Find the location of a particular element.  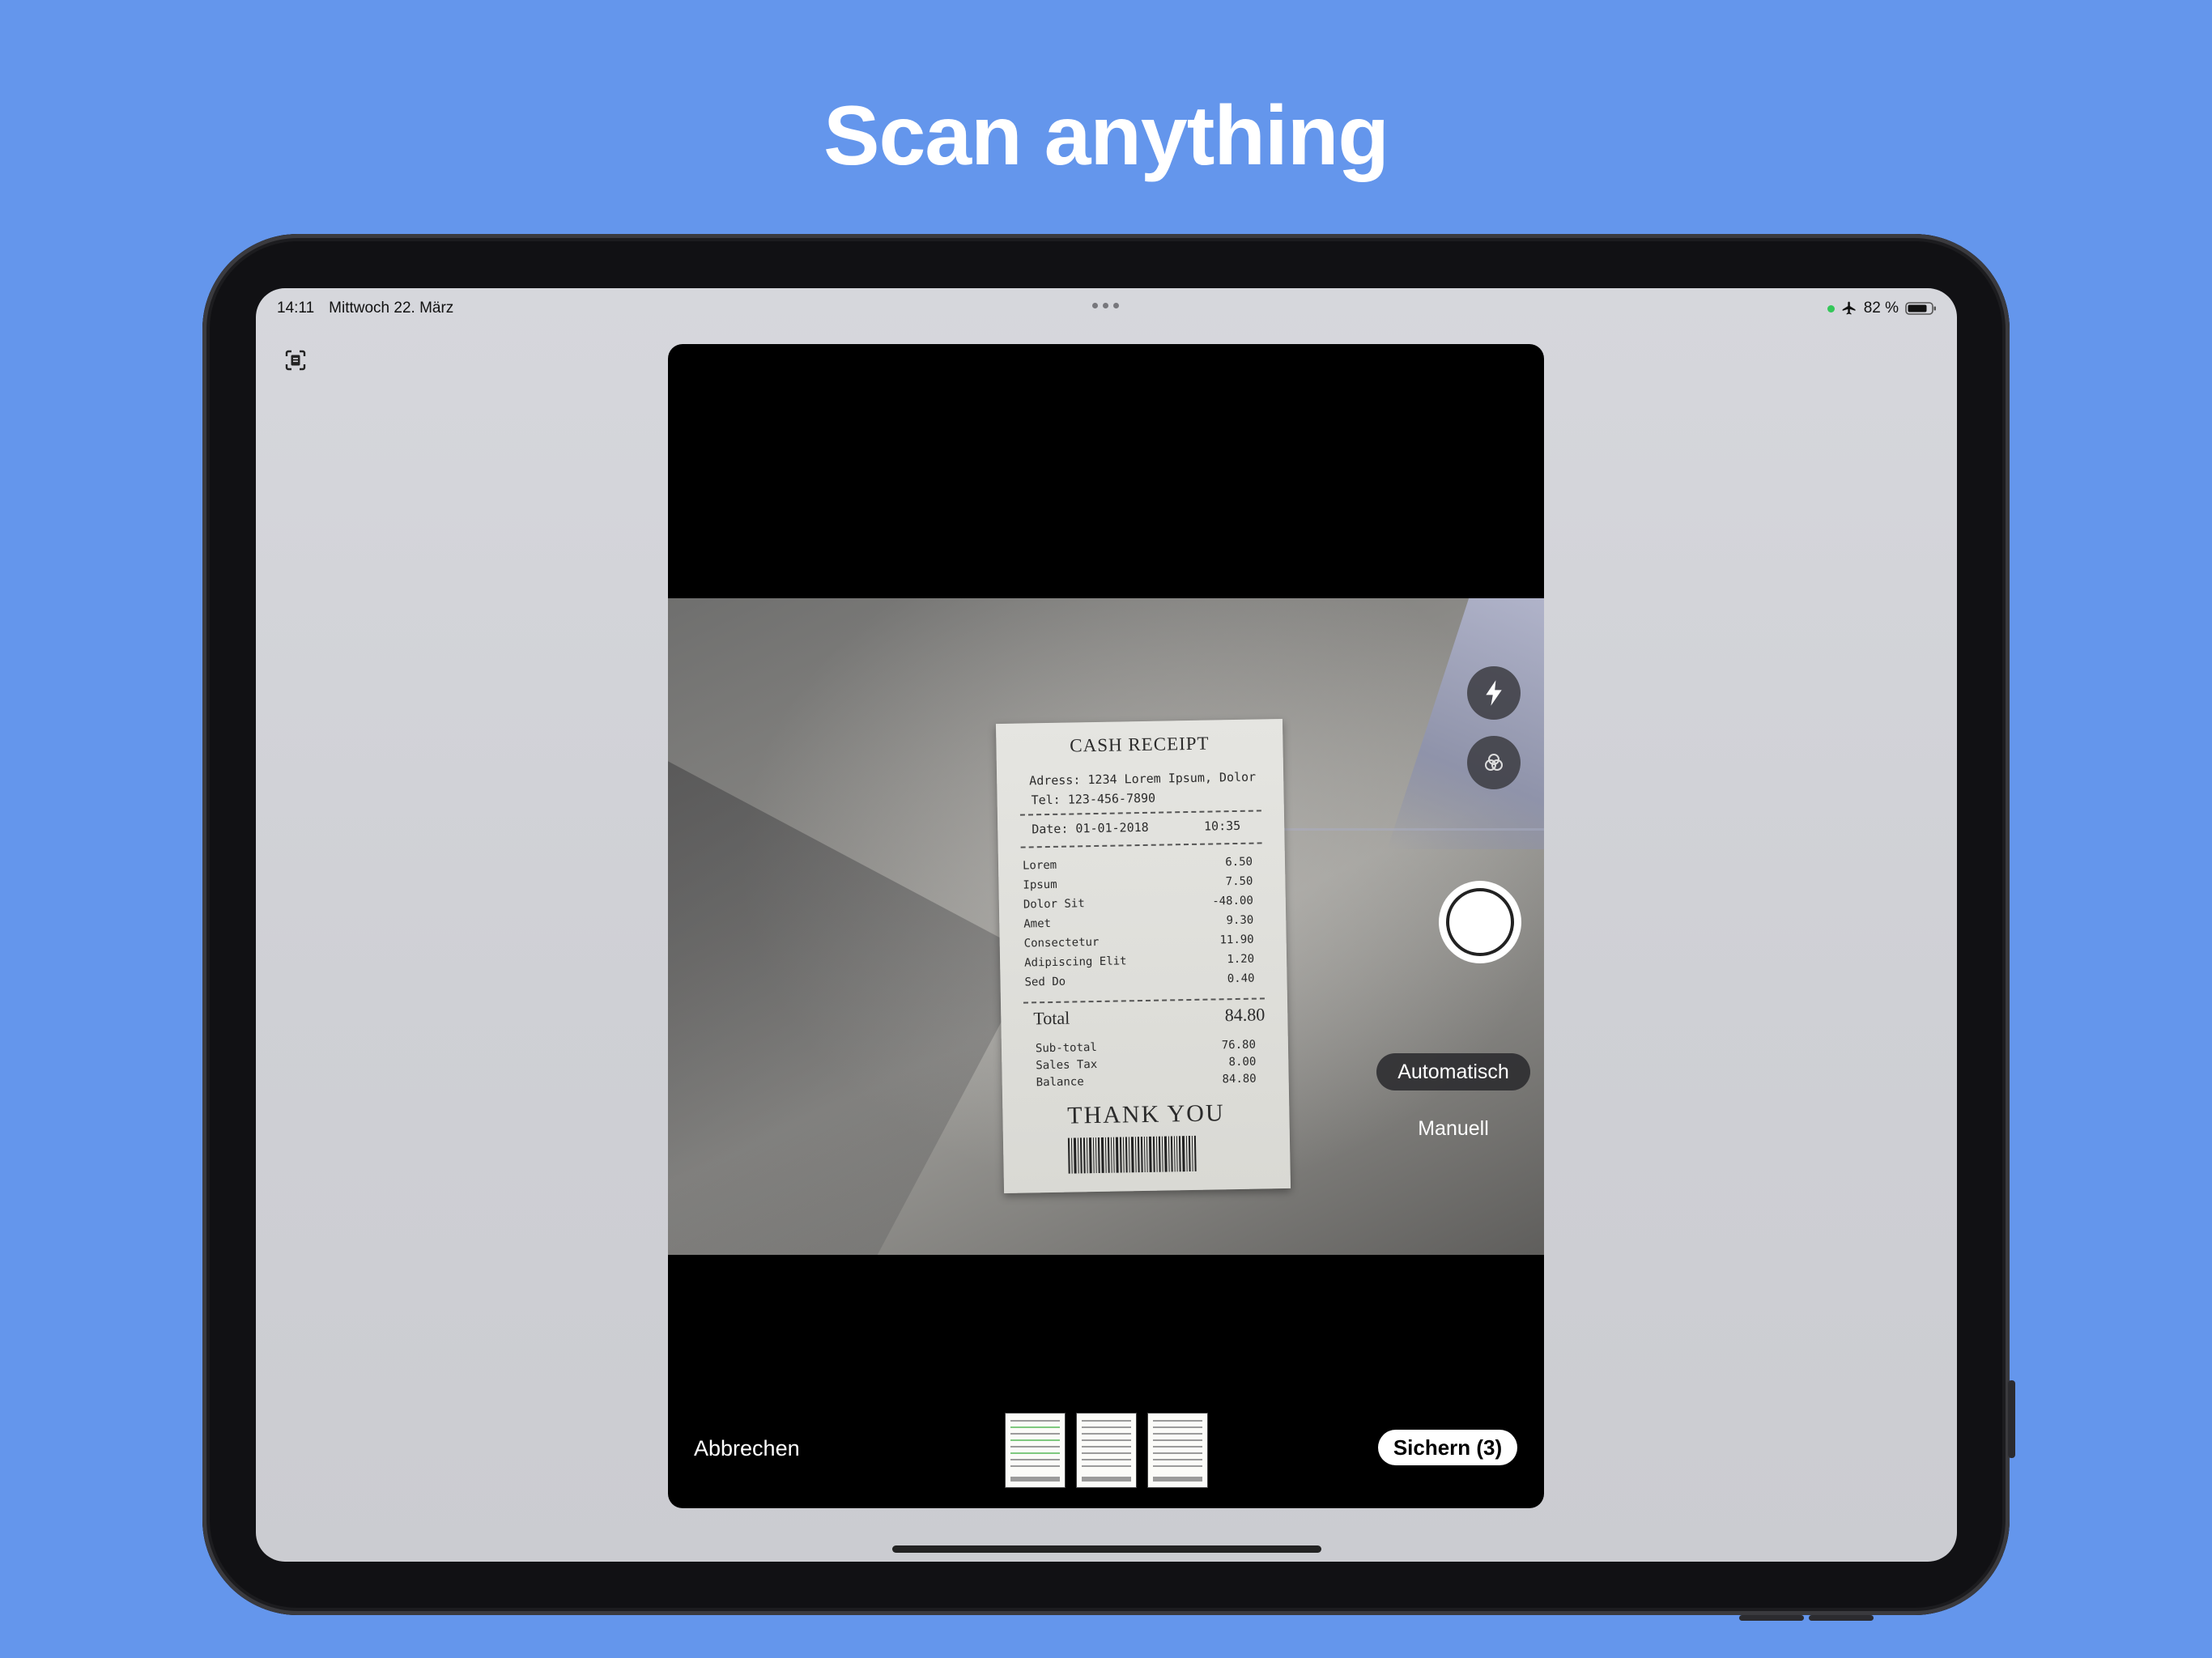

filter-icon is located at coordinates (1494, 762).